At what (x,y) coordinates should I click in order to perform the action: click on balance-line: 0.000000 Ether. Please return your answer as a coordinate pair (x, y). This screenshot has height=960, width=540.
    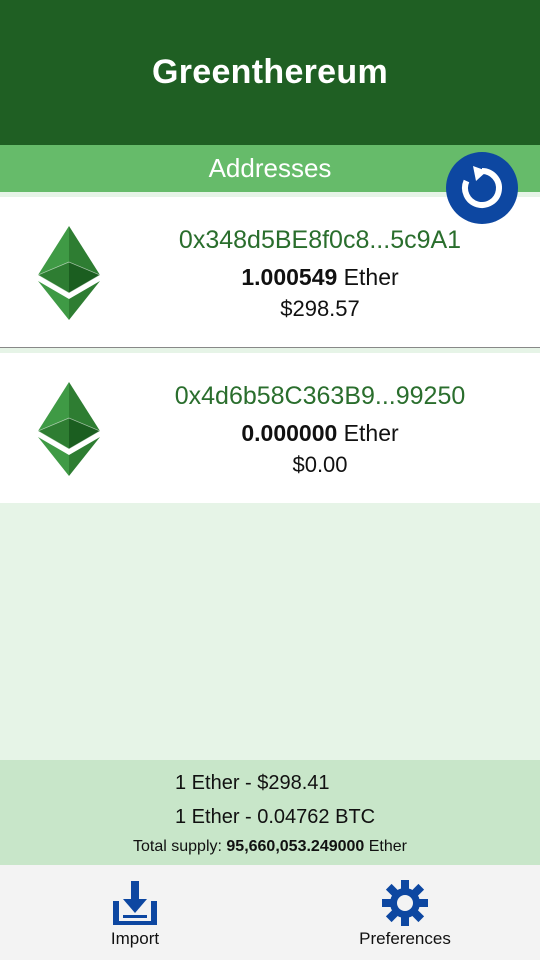
    Looking at the image, I should click on (320, 433).